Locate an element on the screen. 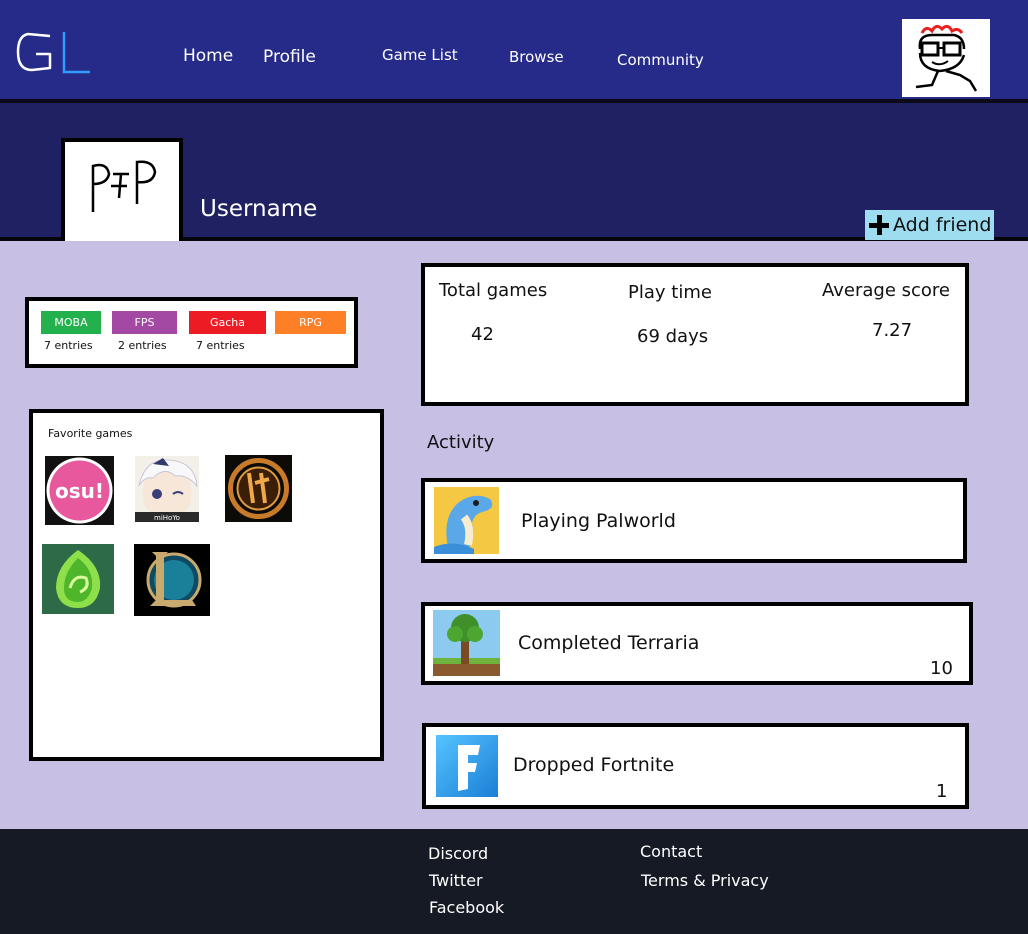  tag-gacha: Gacha is located at coordinates (227, 322).